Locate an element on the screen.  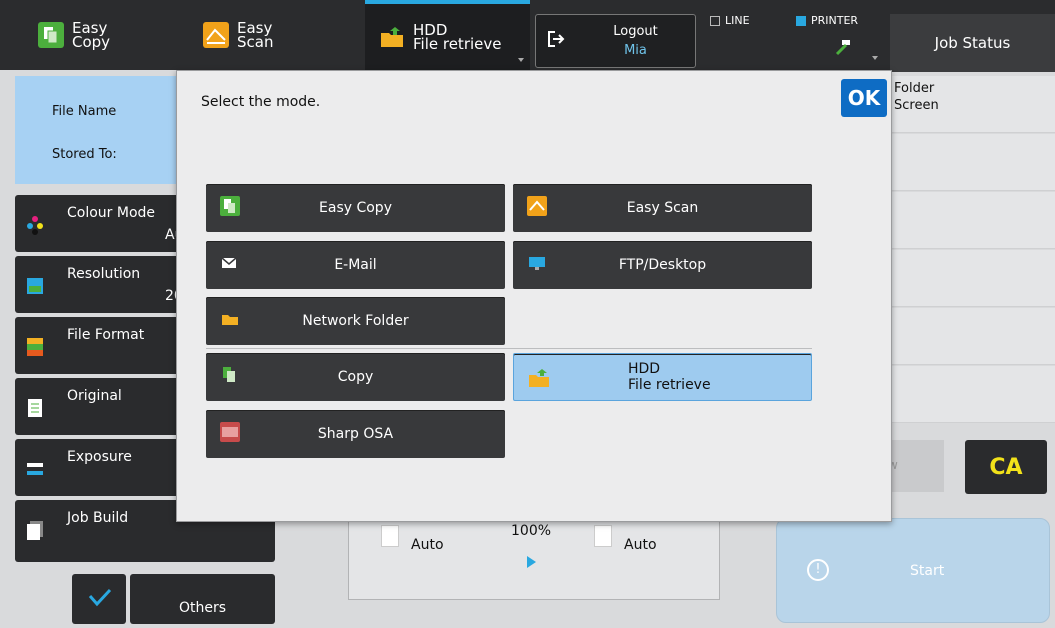
mode-sharp-osa-label: Sharp OSA is located at coordinates (355, 434).